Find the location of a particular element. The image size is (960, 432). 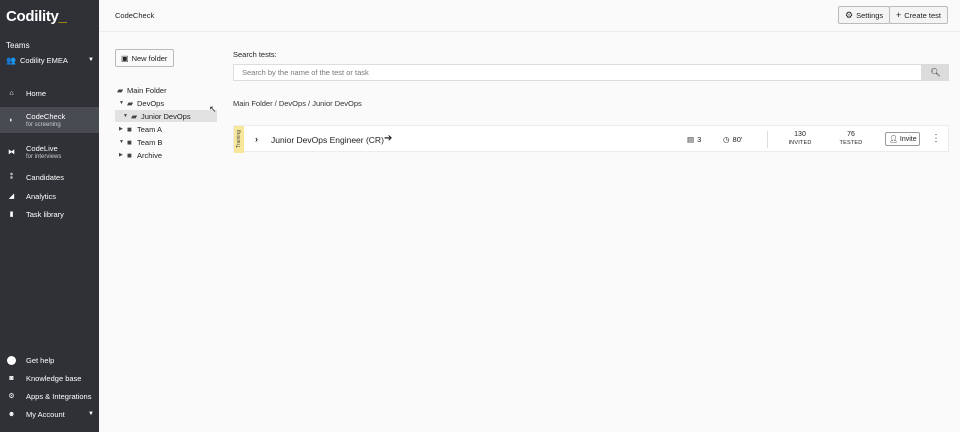

folder-team-a: ▶ ■ Team A is located at coordinates (168, 129).